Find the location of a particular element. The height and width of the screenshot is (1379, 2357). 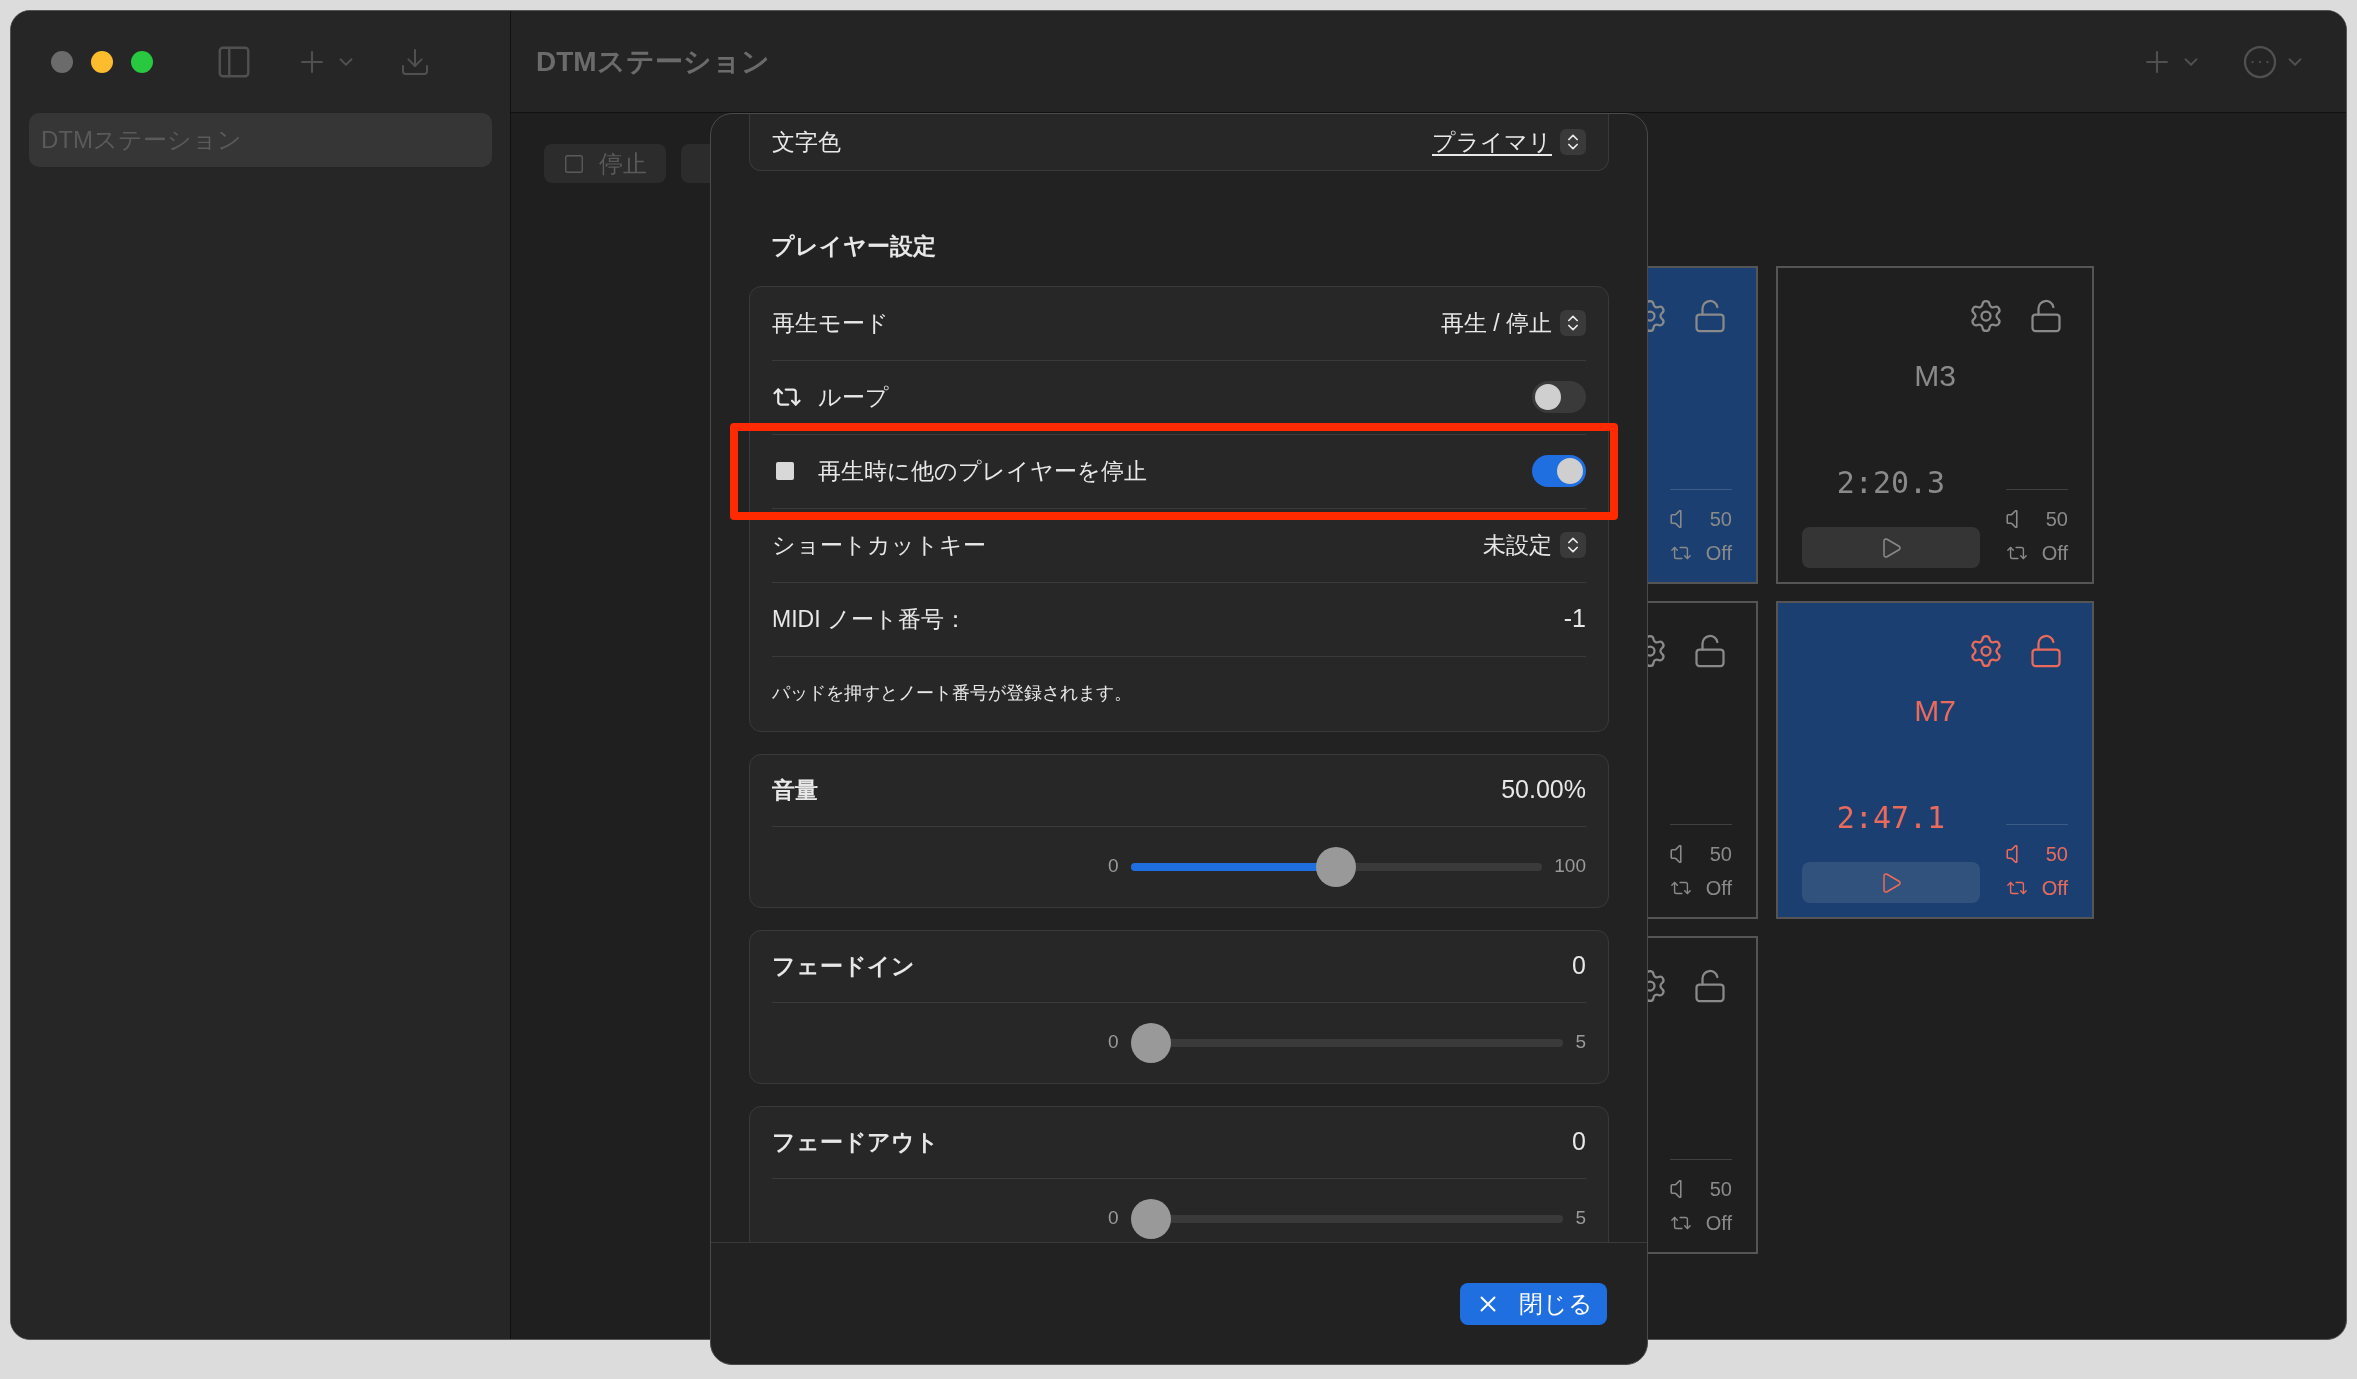

shortcut-picker: 未設定 is located at coordinates (1534, 545).